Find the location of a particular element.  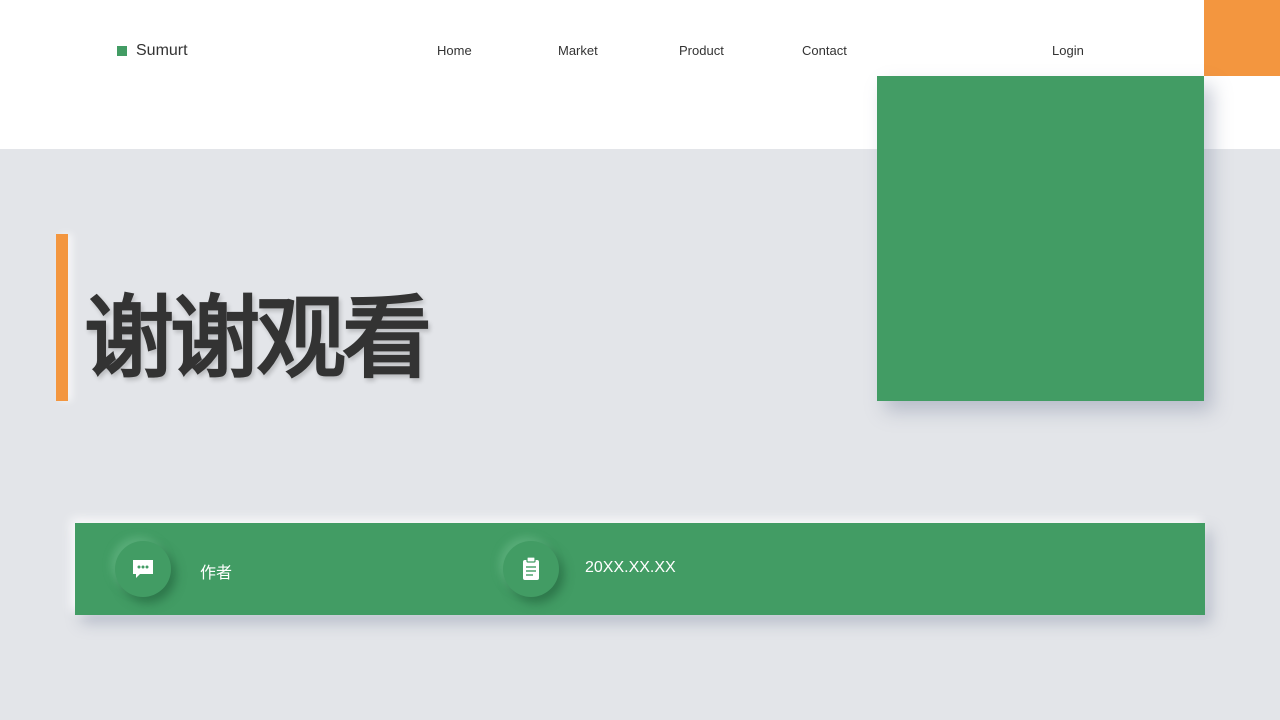

nav-item-product: Product is located at coordinates (701, 50).